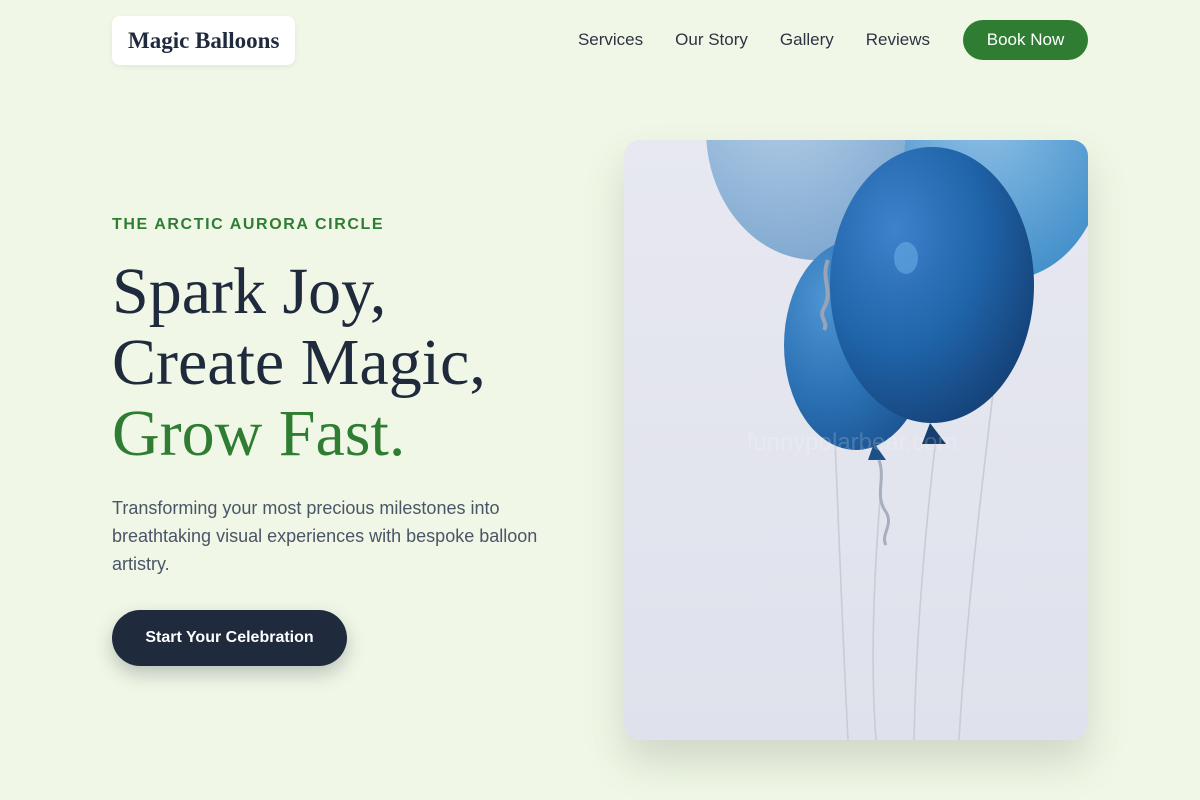  What do you see at coordinates (852, 442) in the screenshot?
I see `image-watermark: funnypolarbear.com` at bounding box center [852, 442].